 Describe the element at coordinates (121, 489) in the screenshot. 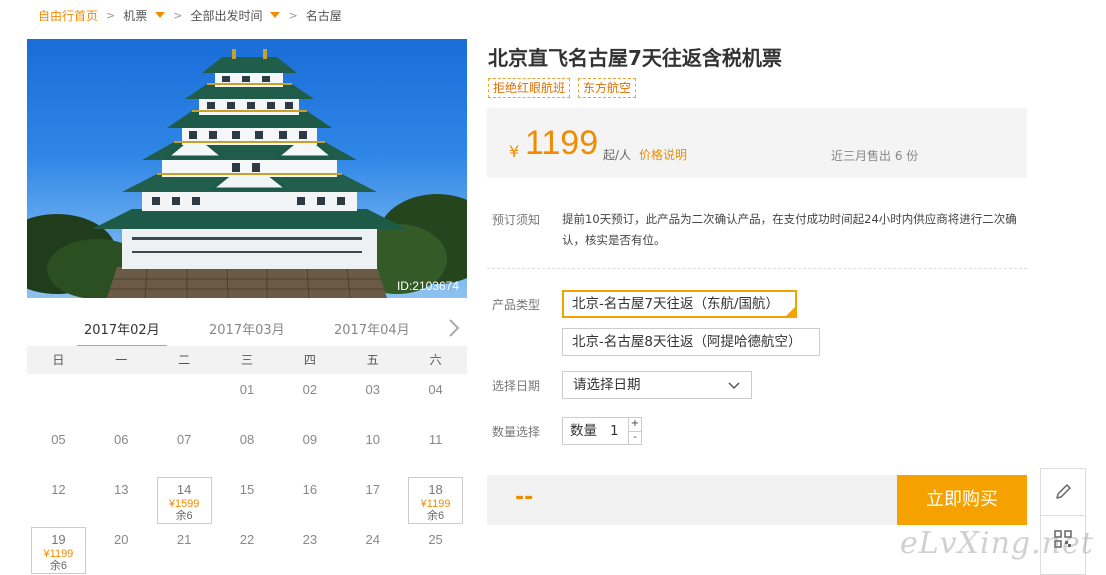

I see `day-number: 13` at that location.